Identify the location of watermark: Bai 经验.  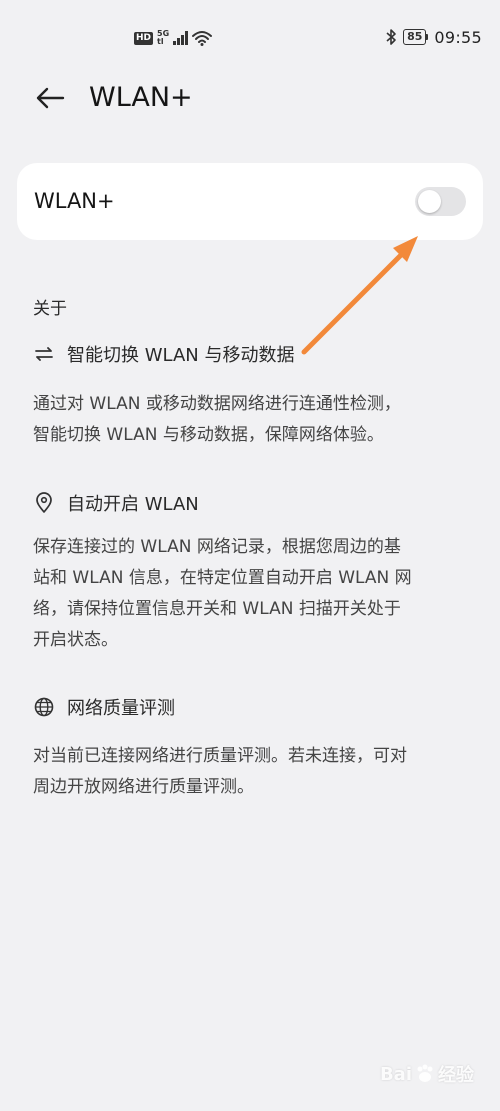
(427, 1074).